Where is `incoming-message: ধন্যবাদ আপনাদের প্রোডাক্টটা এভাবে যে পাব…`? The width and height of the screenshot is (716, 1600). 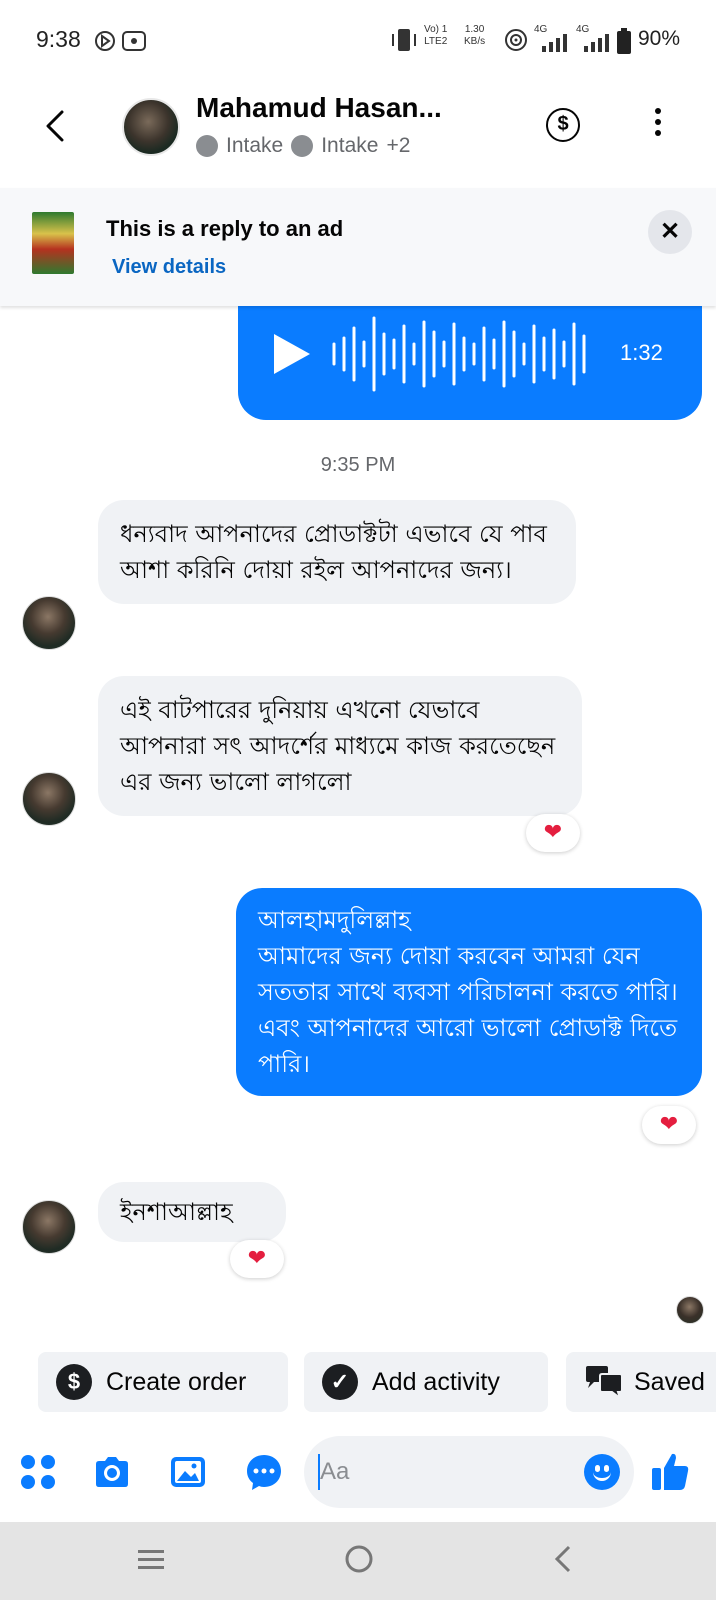 incoming-message: ধন্যবাদ আপনাদের প্রোডাক্টটা এভাবে যে পাব… is located at coordinates (337, 552).